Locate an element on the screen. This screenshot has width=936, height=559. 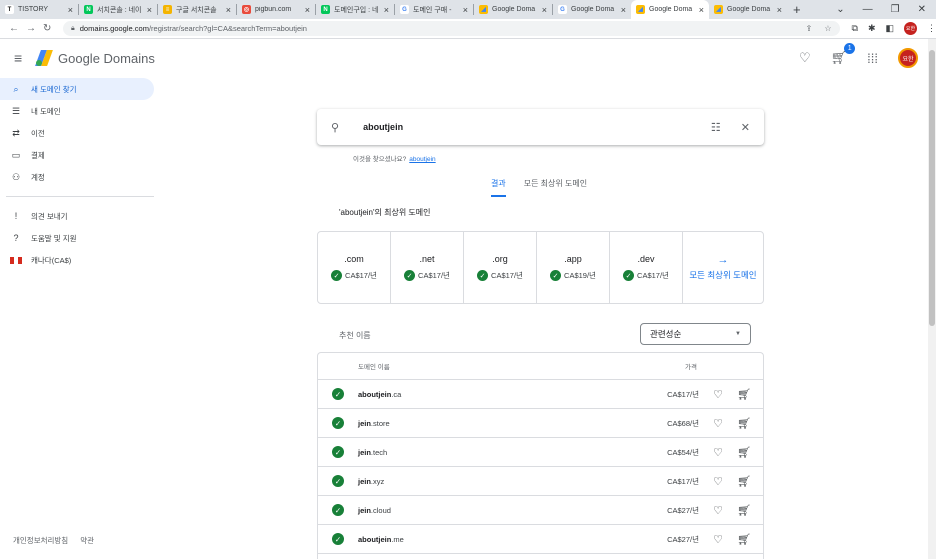
cart-icon: 🛒︎ 1 is located at coordinates (843, 54).